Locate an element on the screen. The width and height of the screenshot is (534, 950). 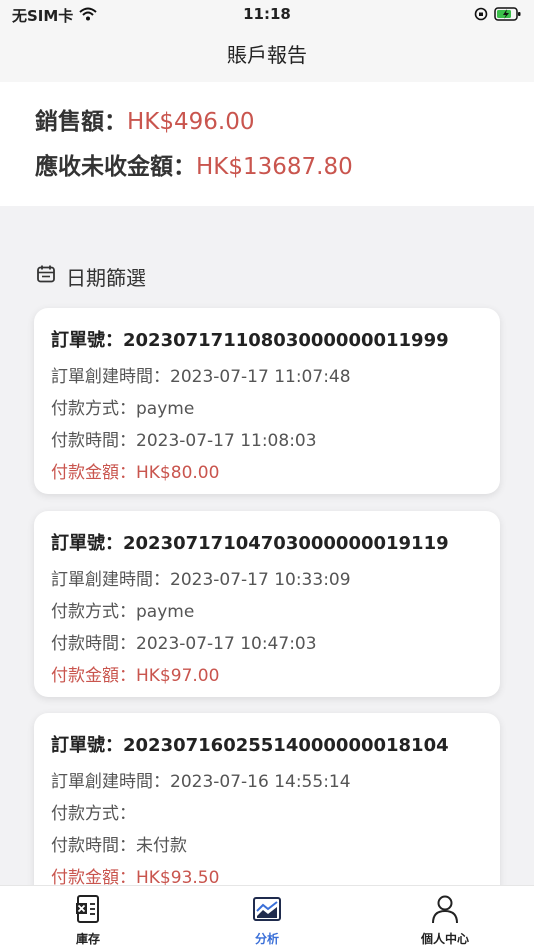
tab-profile: 個人中心 is located at coordinates (445, 920).